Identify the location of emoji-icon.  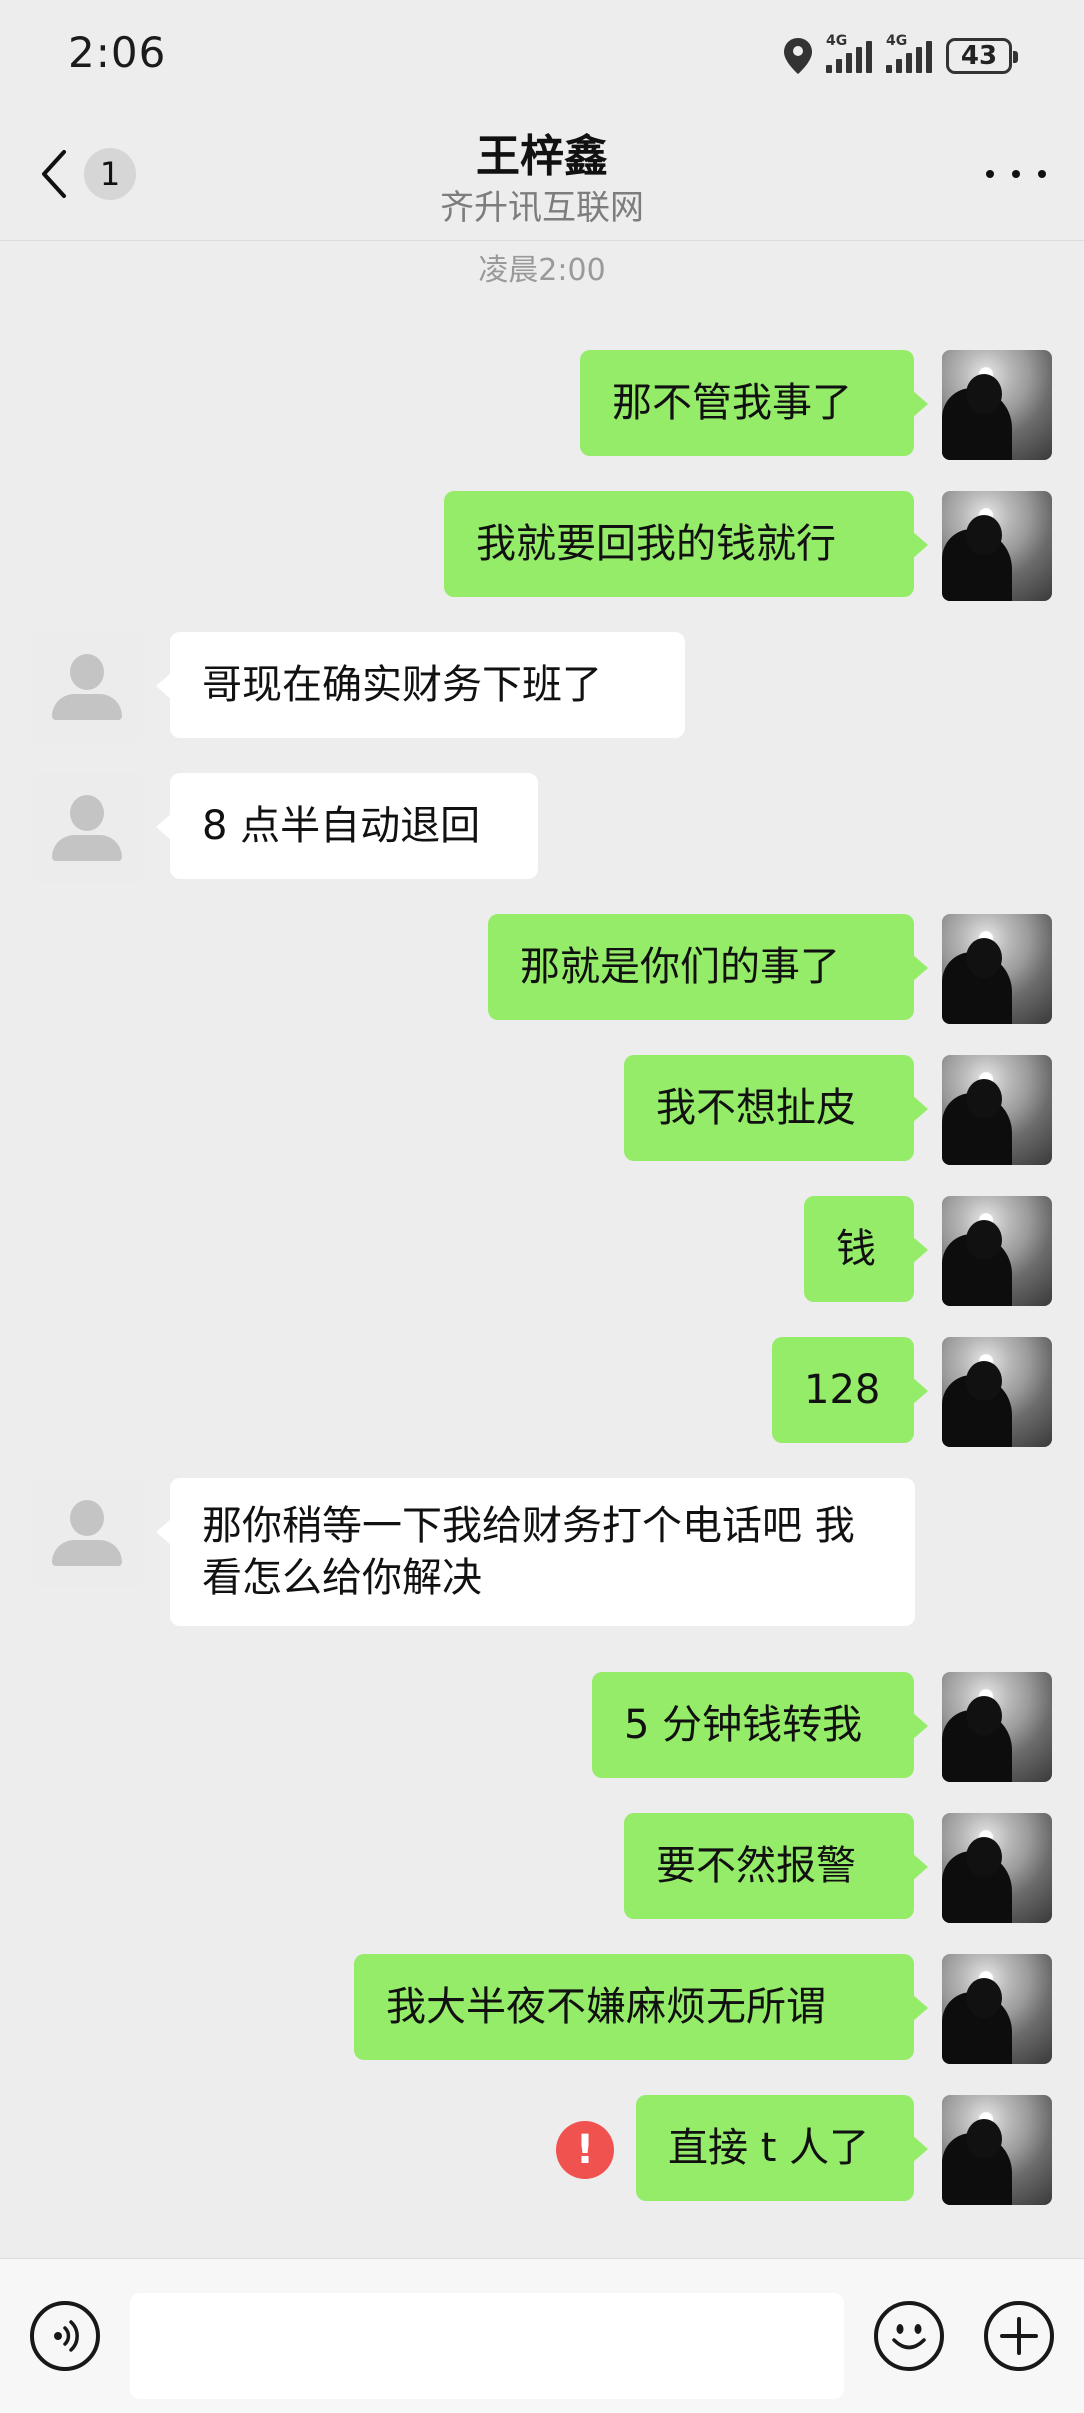
(909, 2337).